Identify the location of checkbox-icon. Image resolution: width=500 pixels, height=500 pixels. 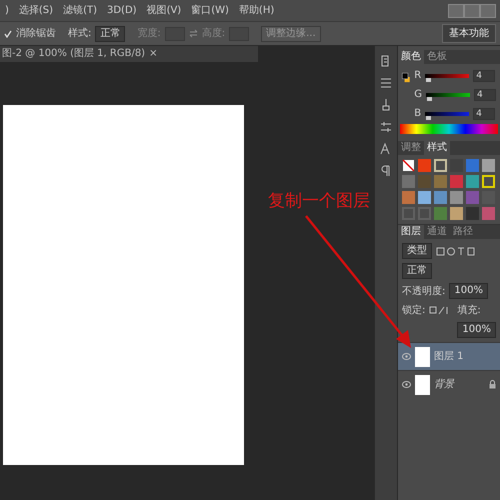
(8, 34).